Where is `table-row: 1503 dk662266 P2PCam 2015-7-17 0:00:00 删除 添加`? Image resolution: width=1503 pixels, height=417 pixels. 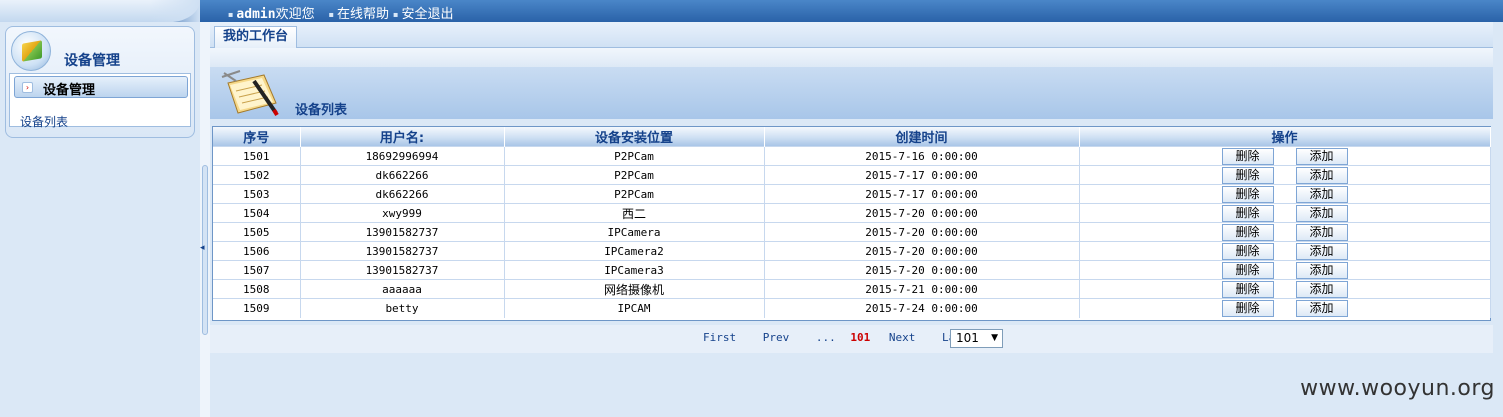 table-row: 1503 dk662266 P2PCam 2015-7-17 0:00:00 删除 添加 is located at coordinates (852, 194).